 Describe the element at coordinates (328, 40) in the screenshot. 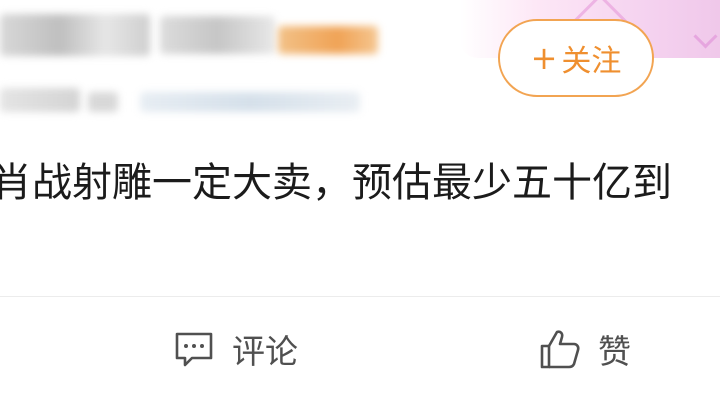

I see `blurred-user-badge` at that location.